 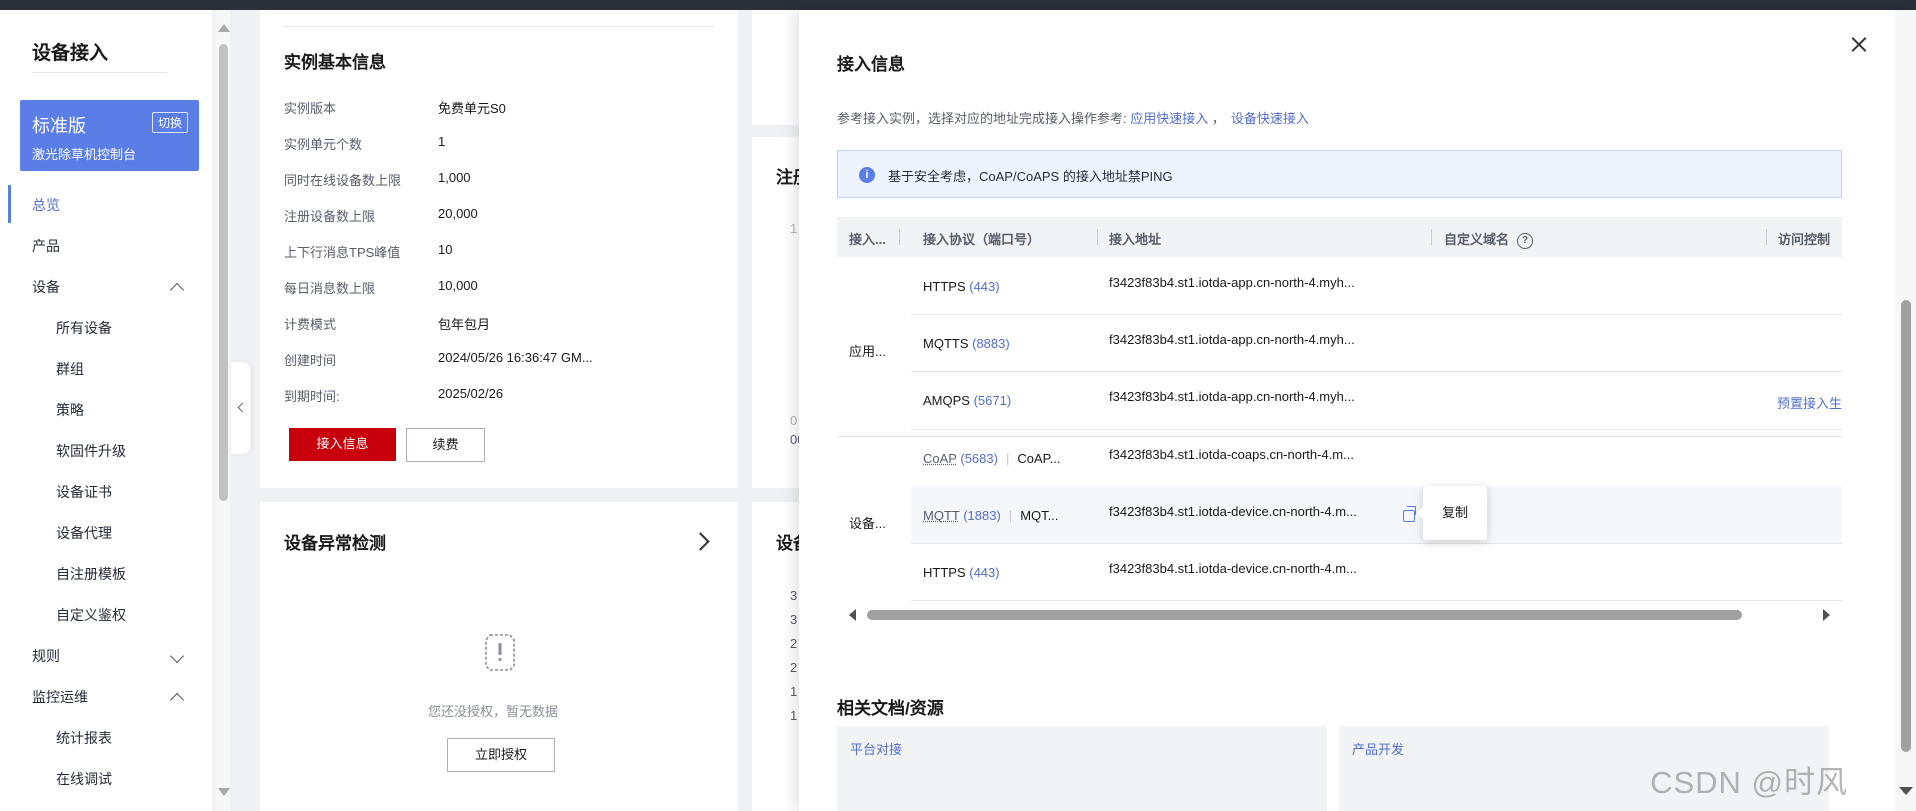 I want to click on security-notice: i 基于安全考虑，CoAP/CoAPS 的接入地址禁PING, so click(x=1339, y=174).